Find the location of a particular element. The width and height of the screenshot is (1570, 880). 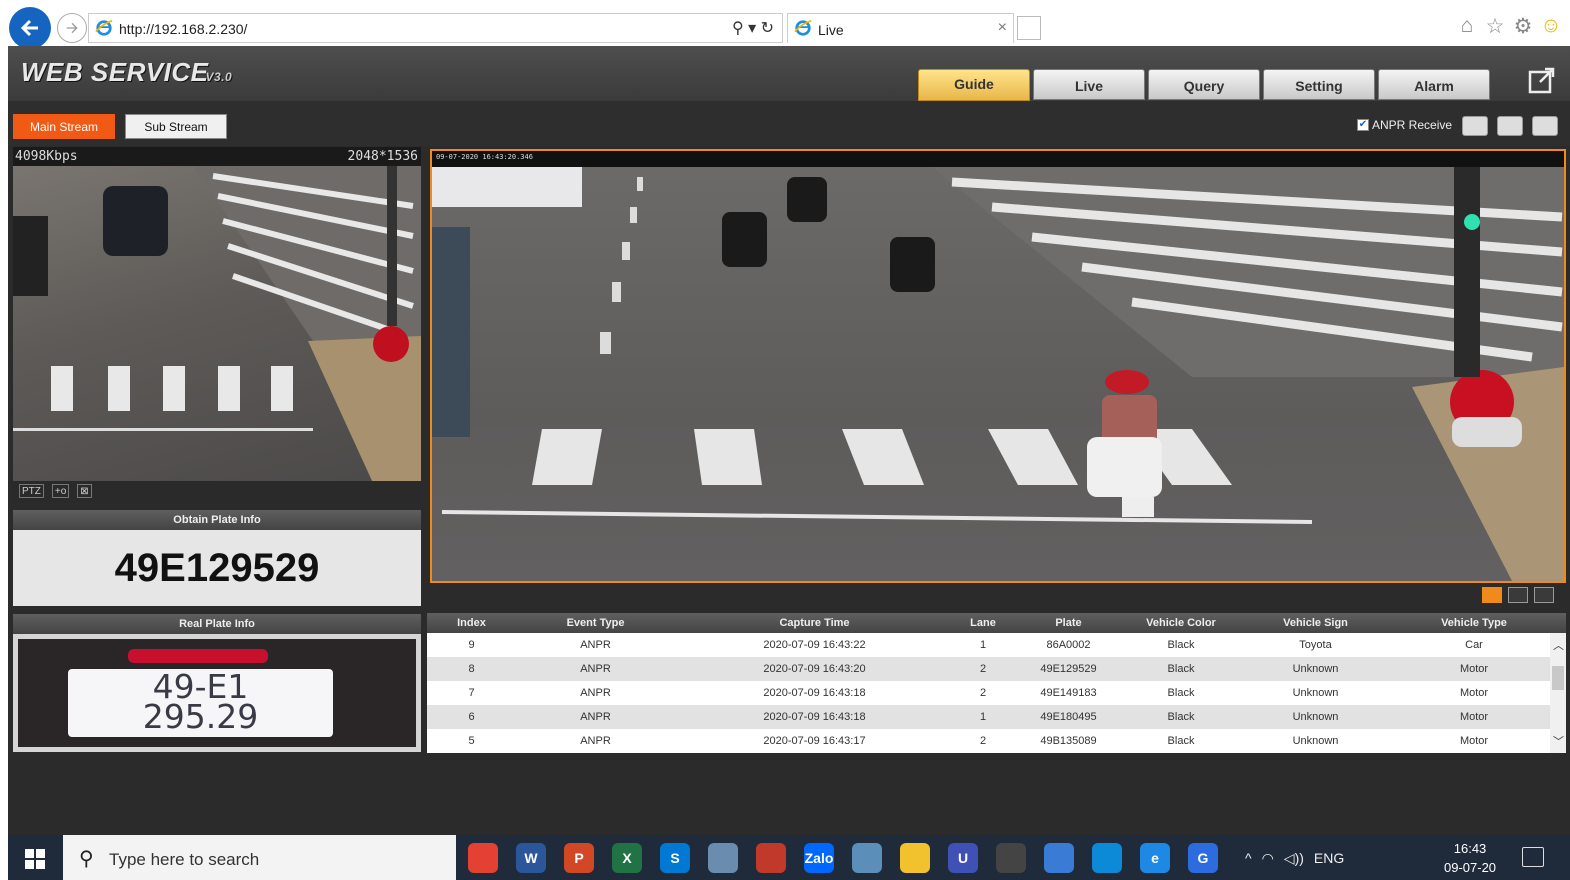

tab-guide: Guide is located at coordinates (974, 85).